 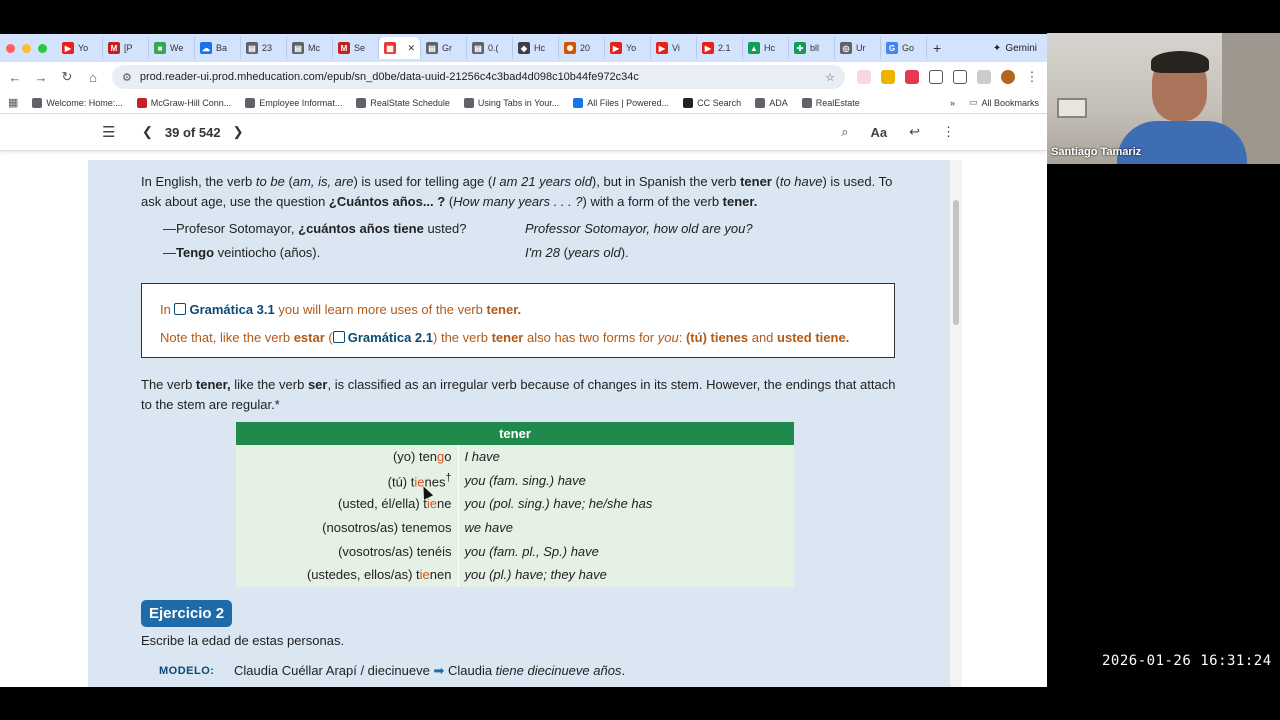 I want to click on browser-tab: ✺ 20, so click(x=582, y=48).